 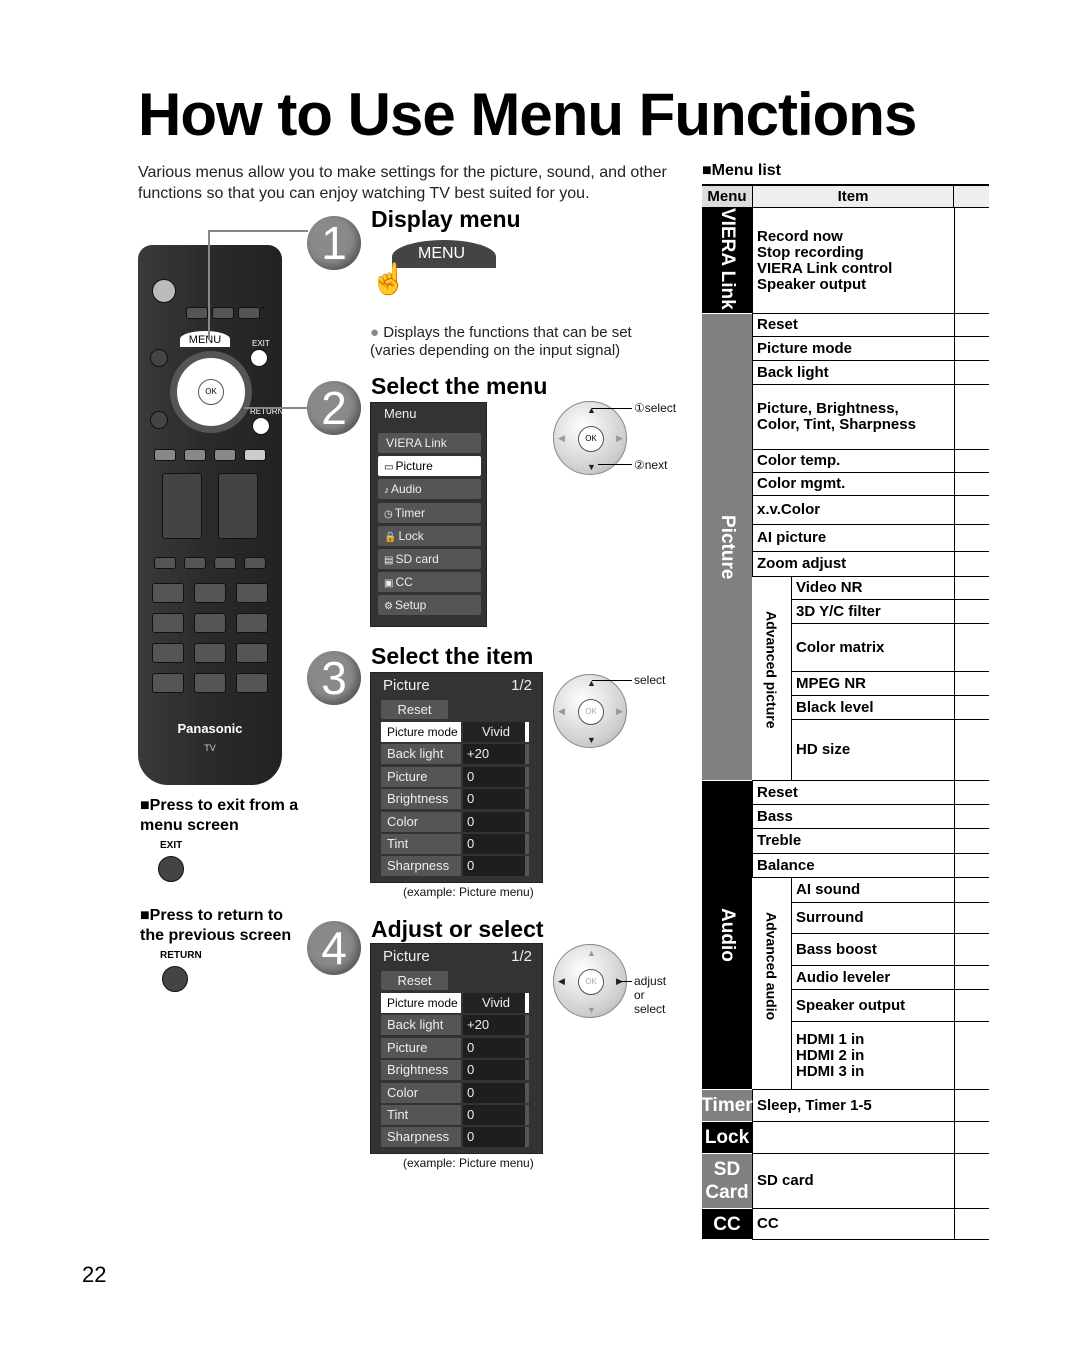 I want to click on brand-logo: Panasonic, so click(x=210, y=728).